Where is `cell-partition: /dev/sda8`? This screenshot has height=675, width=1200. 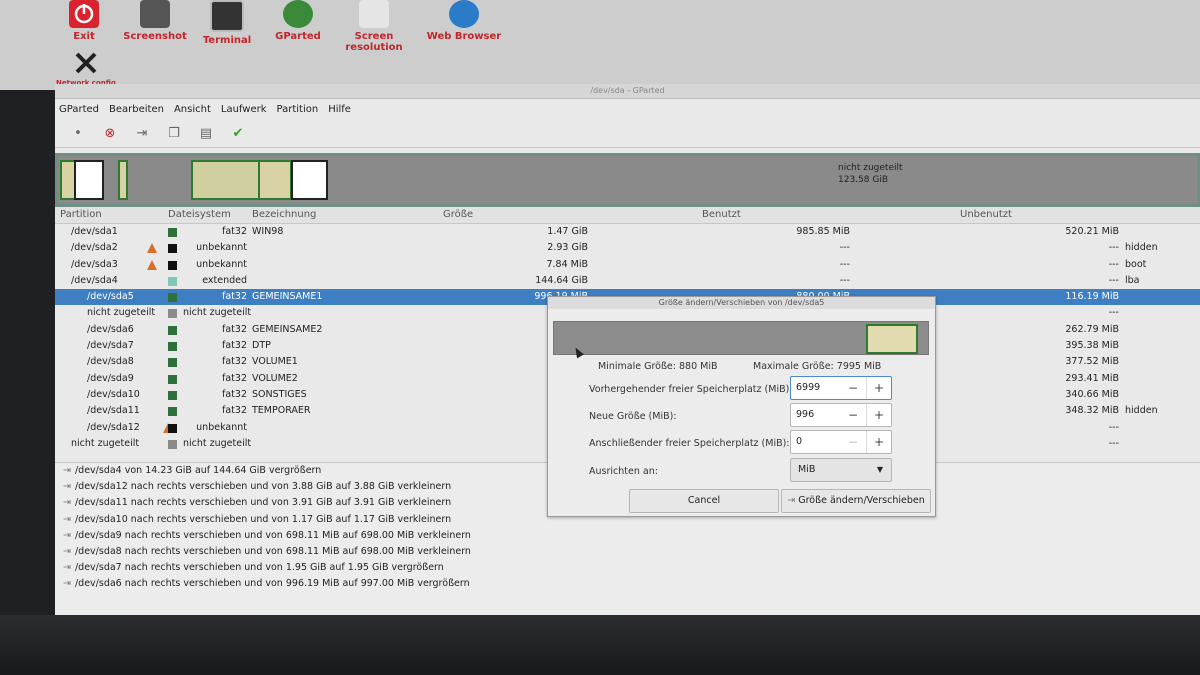
cell-partition: /dev/sda8 is located at coordinates (110, 362).